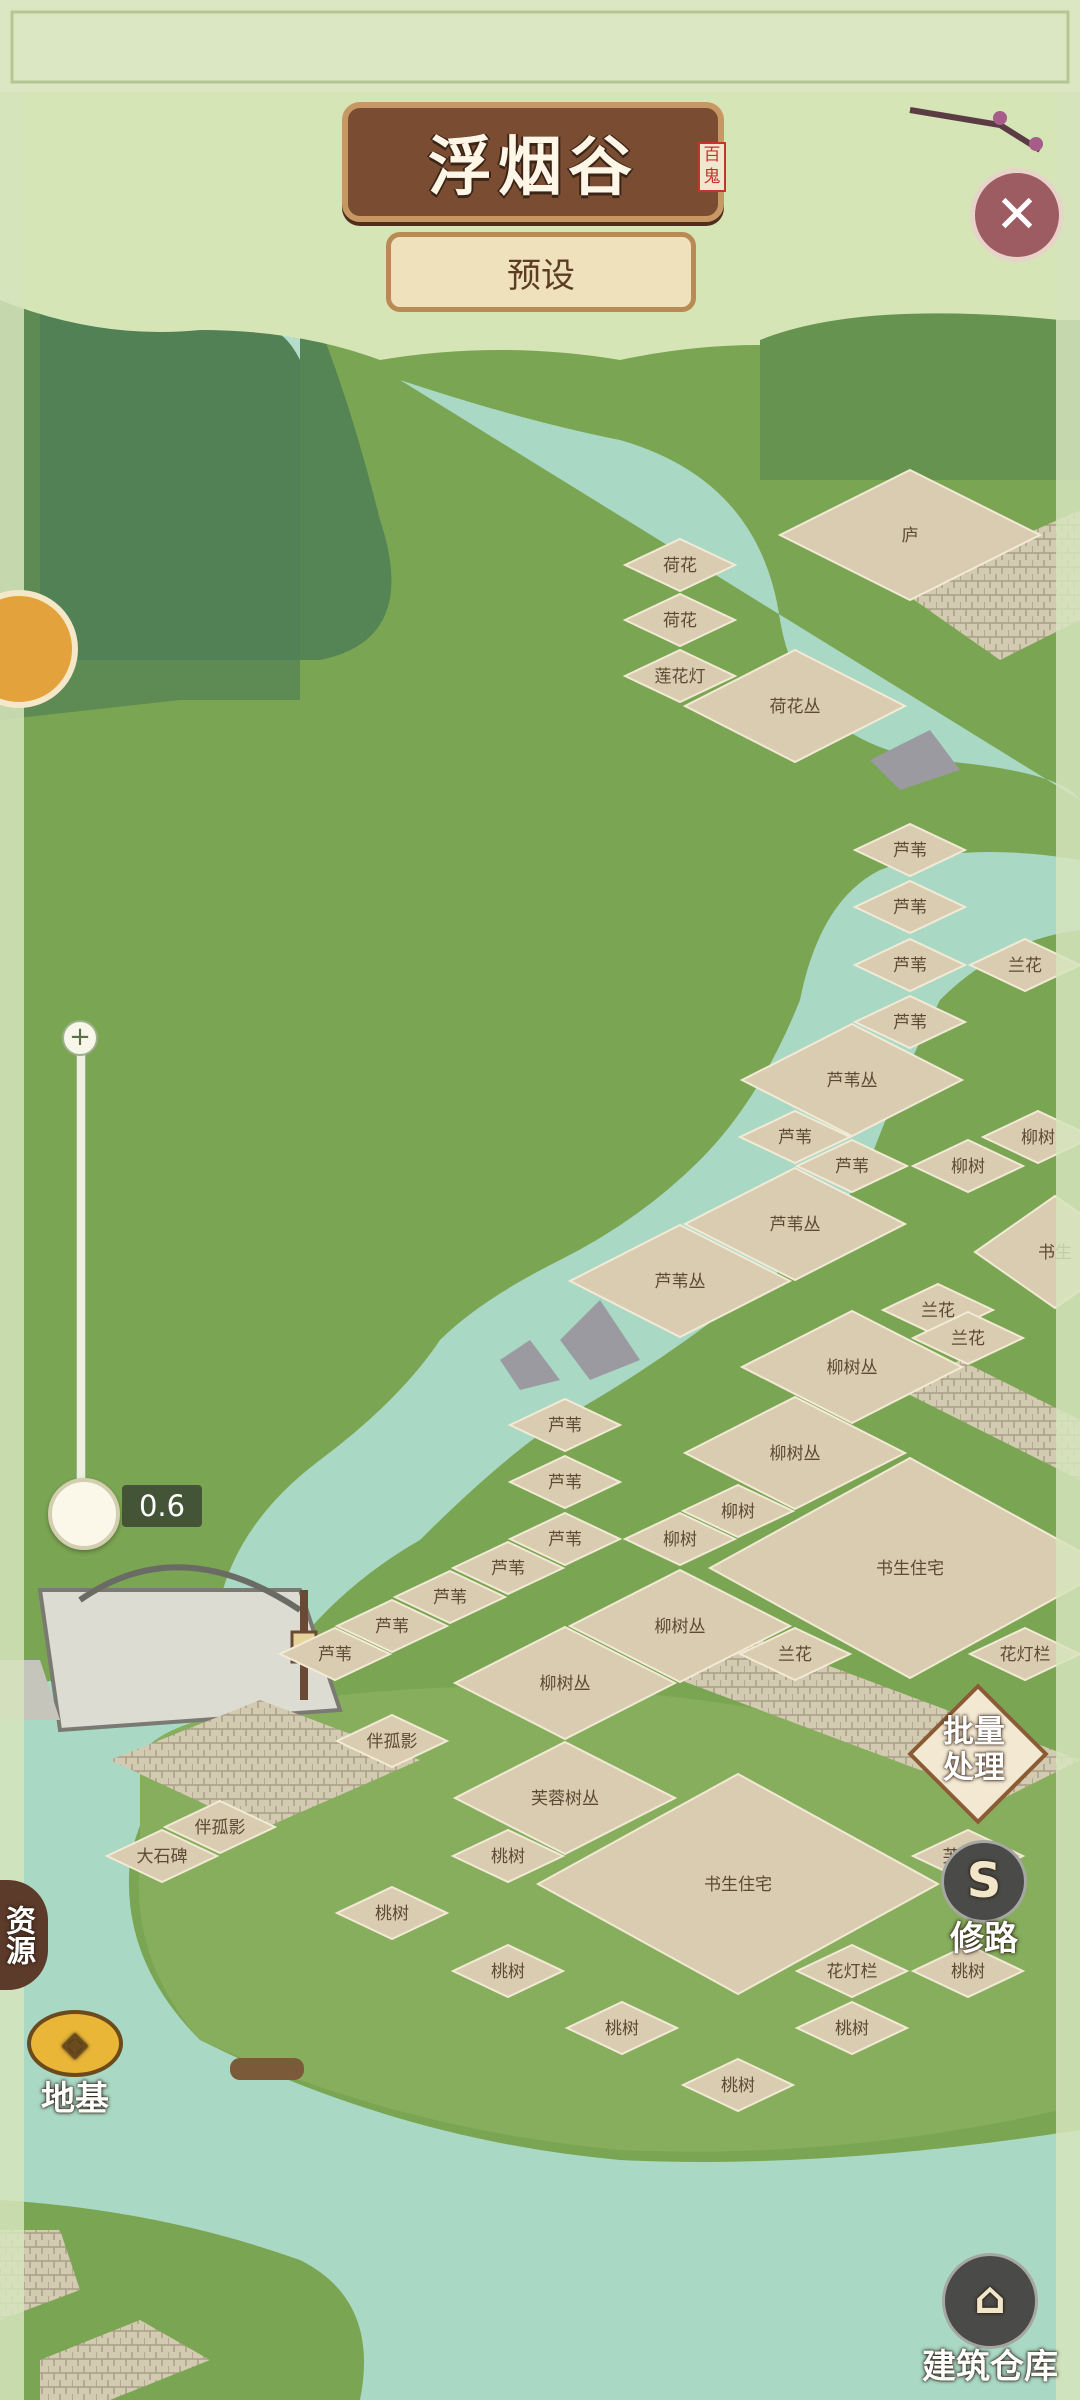 The image size is (1080, 2400). What do you see at coordinates (162, 1857) in the screenshot?
I see `plot-label: 大石碑` at bounding box center [162, 1857].